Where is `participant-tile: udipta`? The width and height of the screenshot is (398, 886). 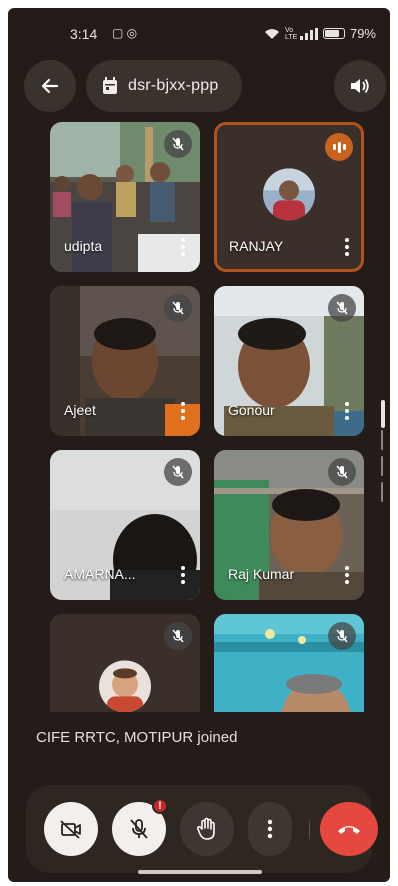 participant-tile: udipta is located at coordinates (125, 197).